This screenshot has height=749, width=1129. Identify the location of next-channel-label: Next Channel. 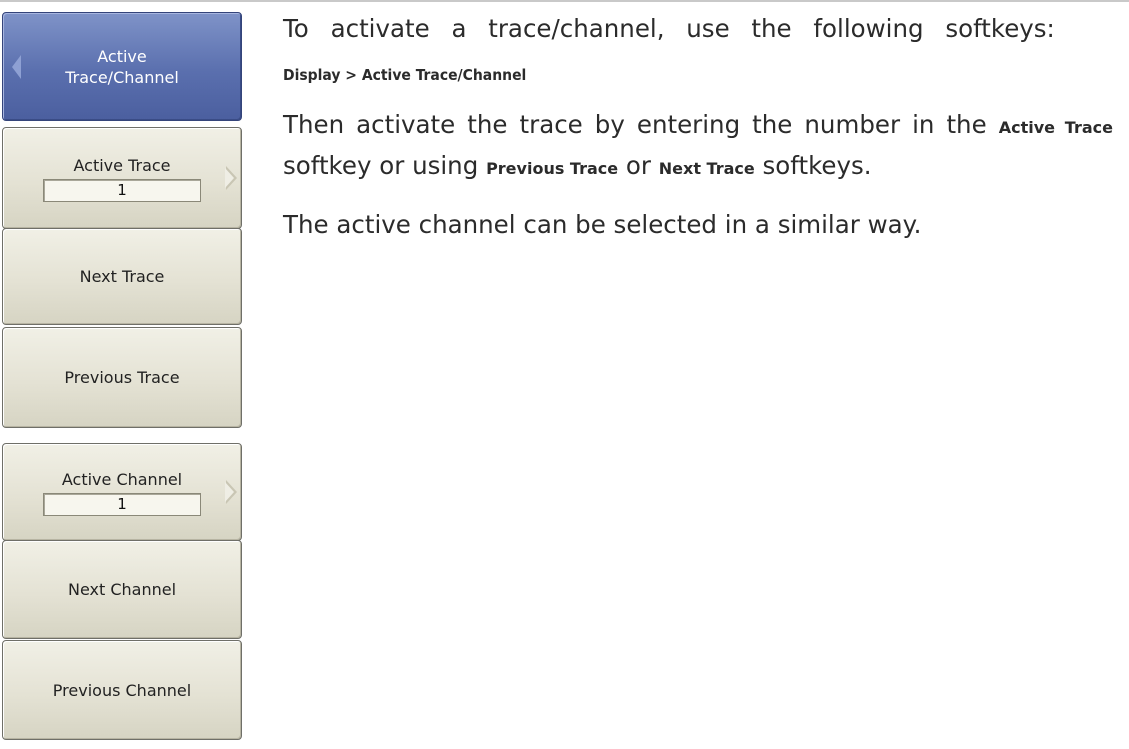
(122, 589).